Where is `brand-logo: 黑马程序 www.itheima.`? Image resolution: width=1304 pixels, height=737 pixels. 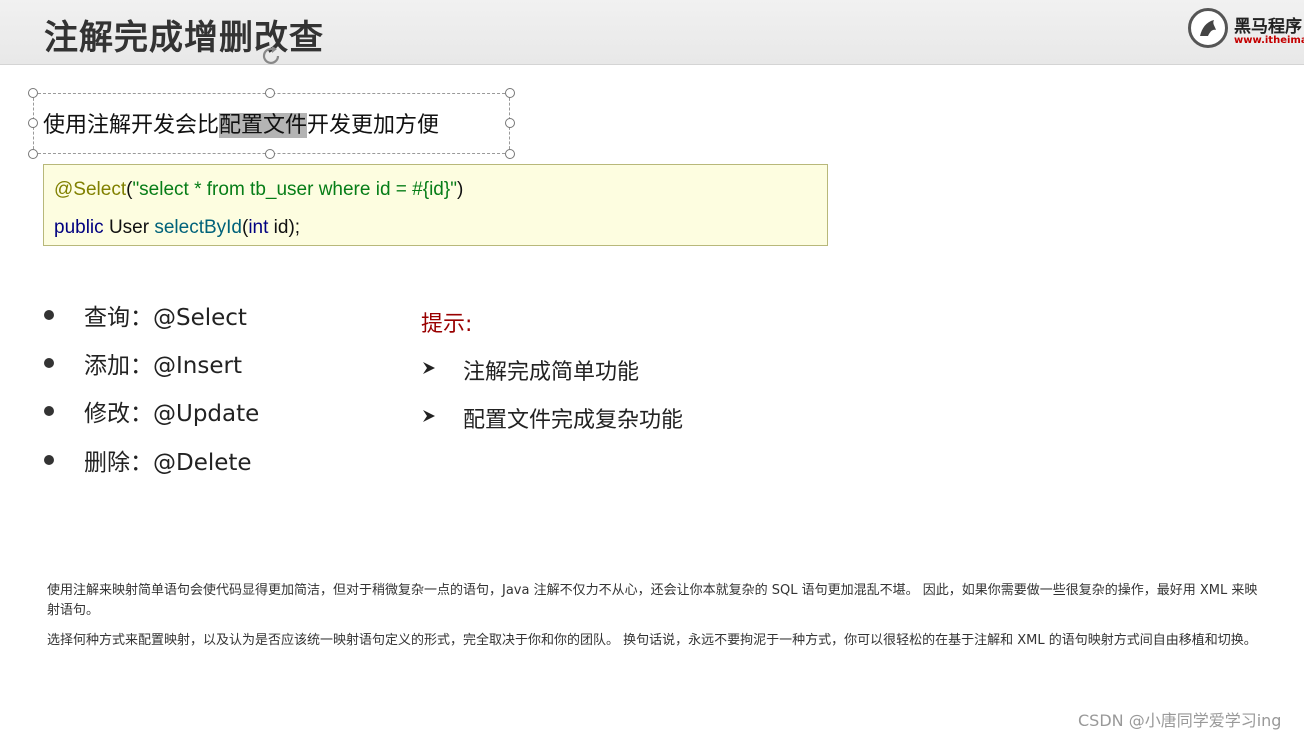 brand-logo: 黑马程序 www.itheima. is located at coordinates (1246, 29).